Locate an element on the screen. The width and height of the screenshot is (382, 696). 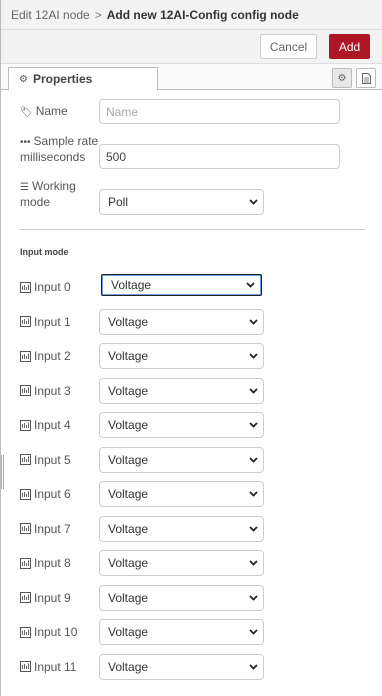
description-tab-button is located at coordinates (366, 78).